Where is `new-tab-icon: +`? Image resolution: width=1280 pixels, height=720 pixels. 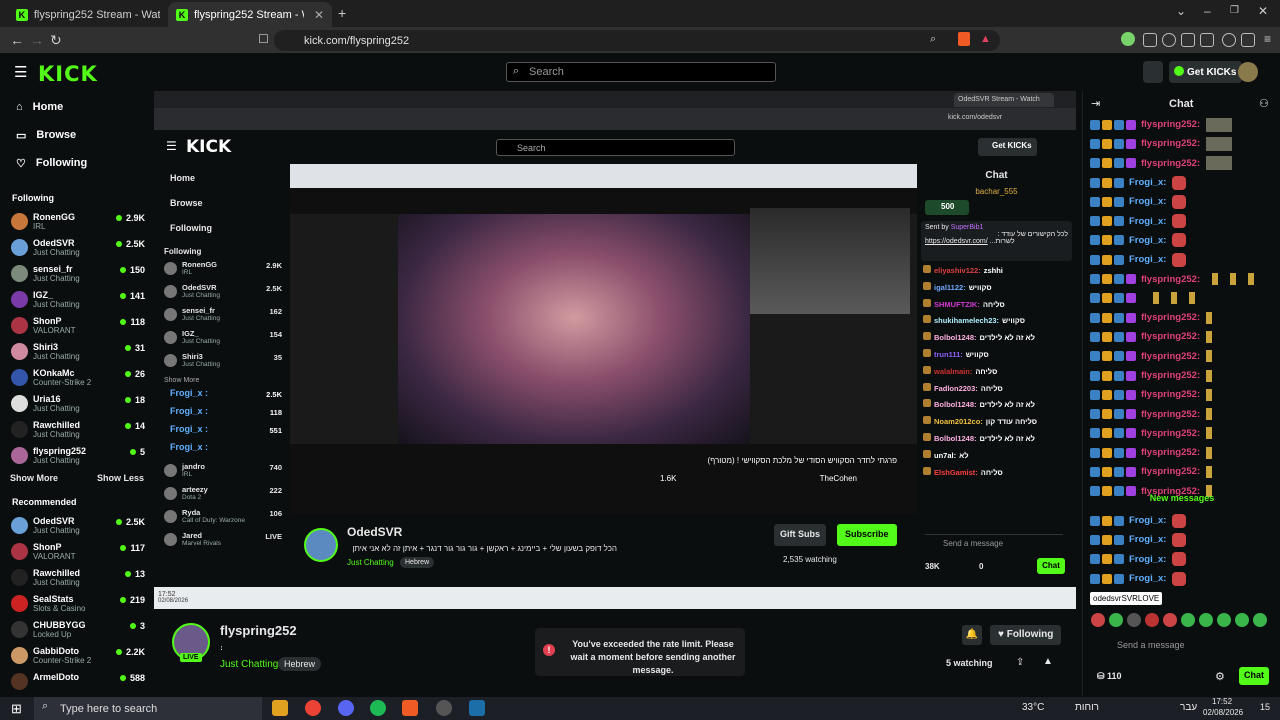
new-tab-icon: + is located at coordinates (342, 13).